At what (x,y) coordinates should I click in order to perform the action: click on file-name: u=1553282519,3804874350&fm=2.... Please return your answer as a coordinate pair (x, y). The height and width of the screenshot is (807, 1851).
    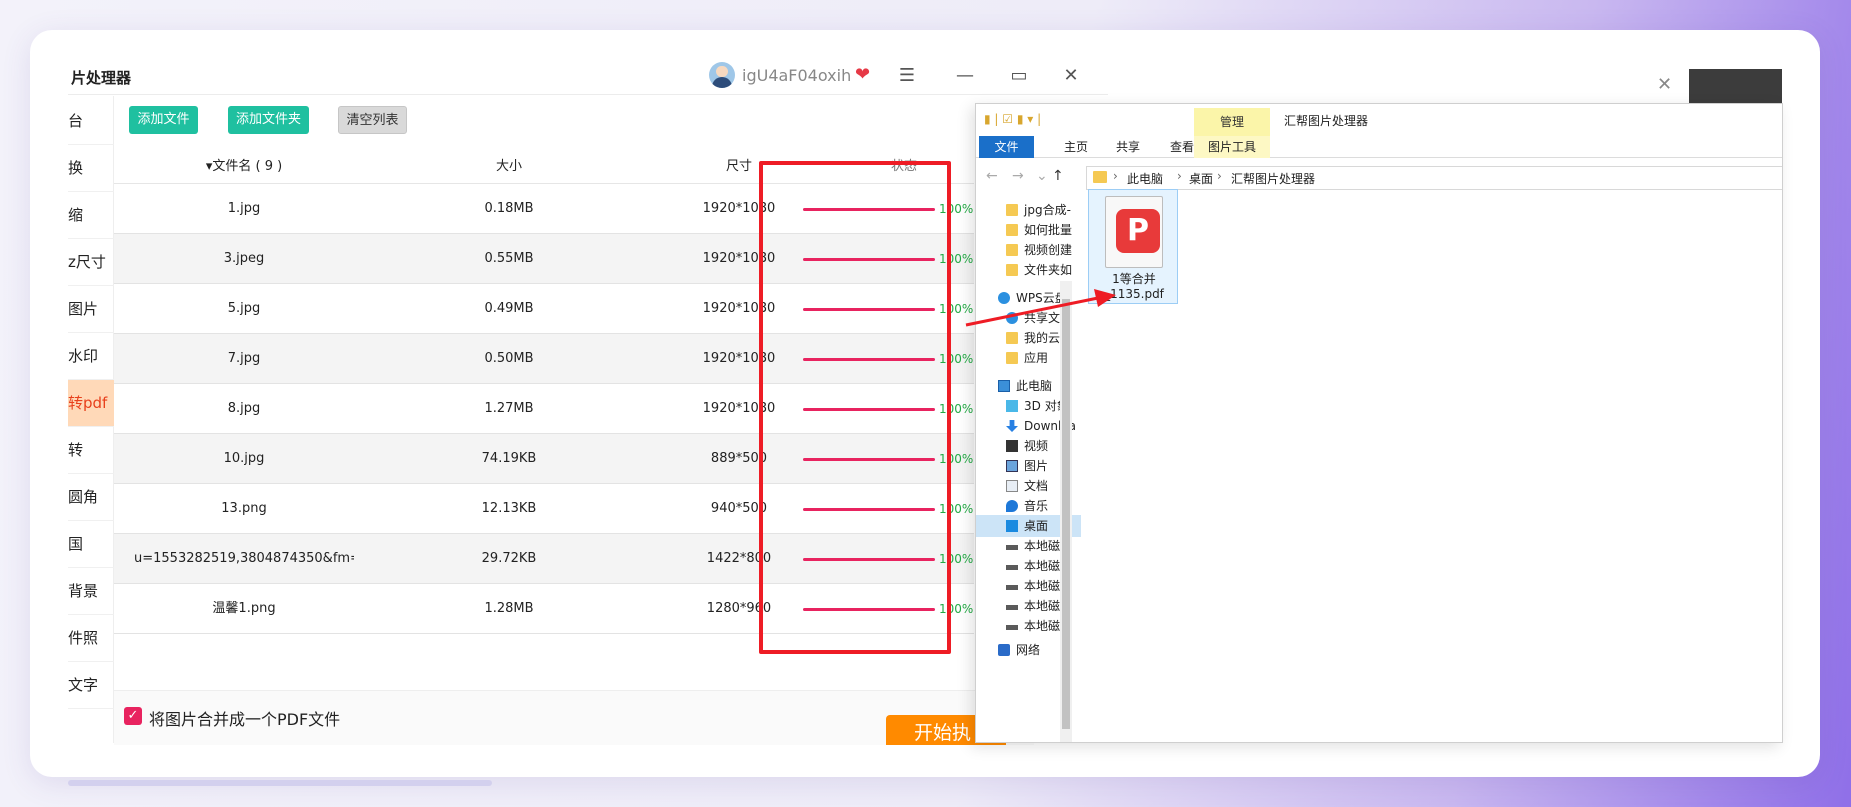
    Looking at the image, I should click on (244, 558).